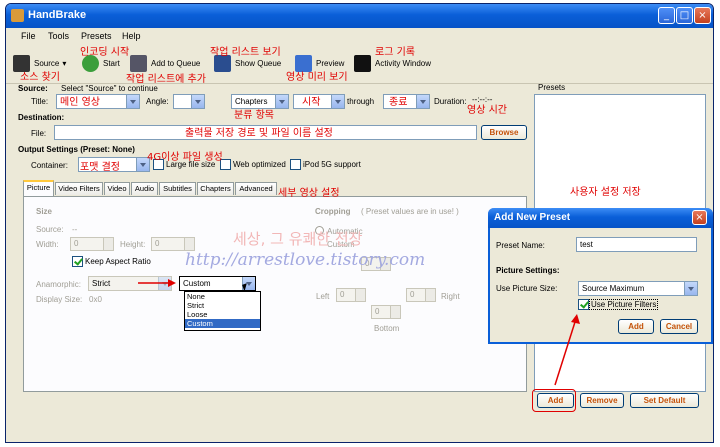  What do you see at coordinates (575, 319) in the screenshot?
I see `arrow-head-dialog` at bounding box center [575, 319].